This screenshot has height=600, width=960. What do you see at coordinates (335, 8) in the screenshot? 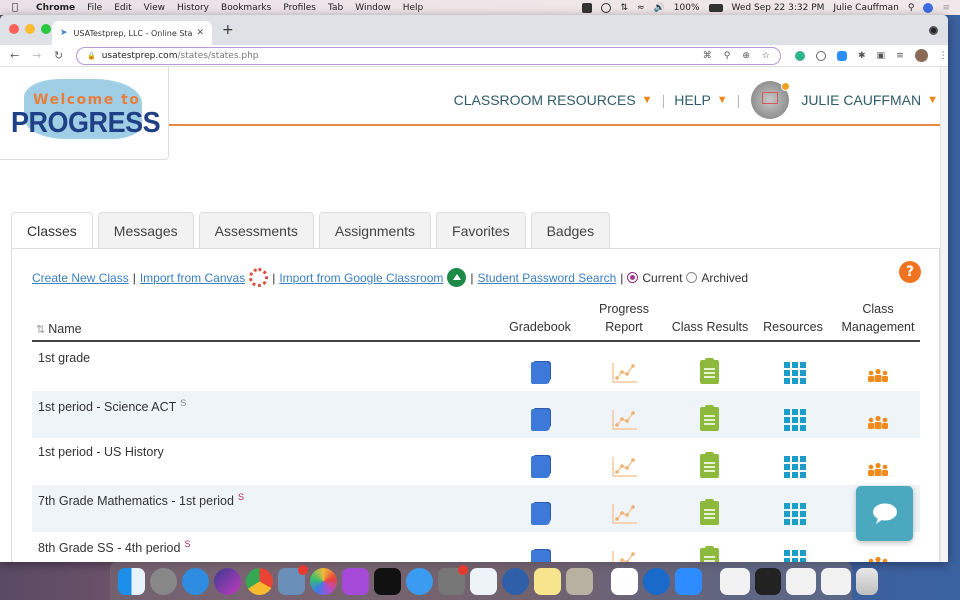
I see `menu-tab: Tab` at bounding box center [335, 8].